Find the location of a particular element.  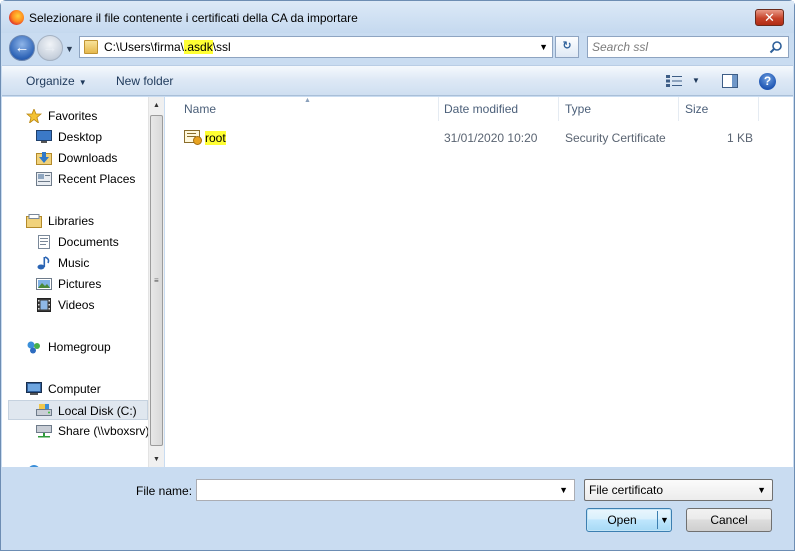

command-bar: Organize ▼ New folder ▼ ? is located at coordinates (397, 80).